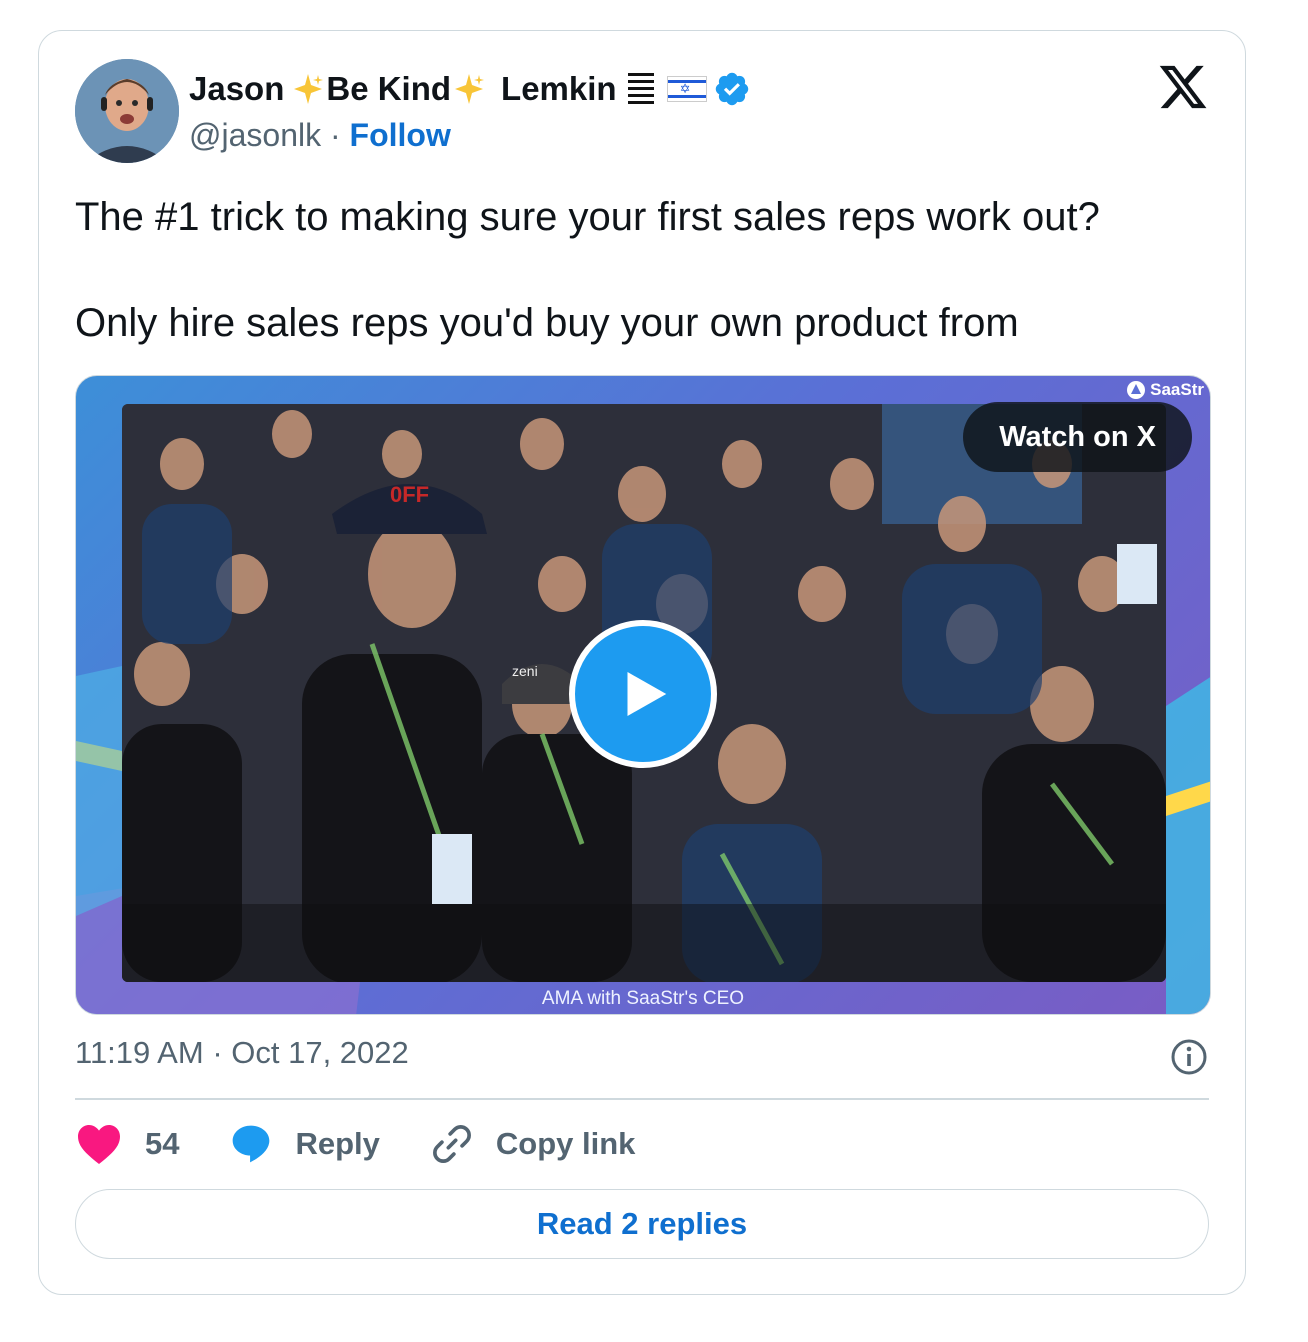 Image resolution: width=1308 pixels, height=1342 pixels. I want to click on play-button, so click(643, 694).